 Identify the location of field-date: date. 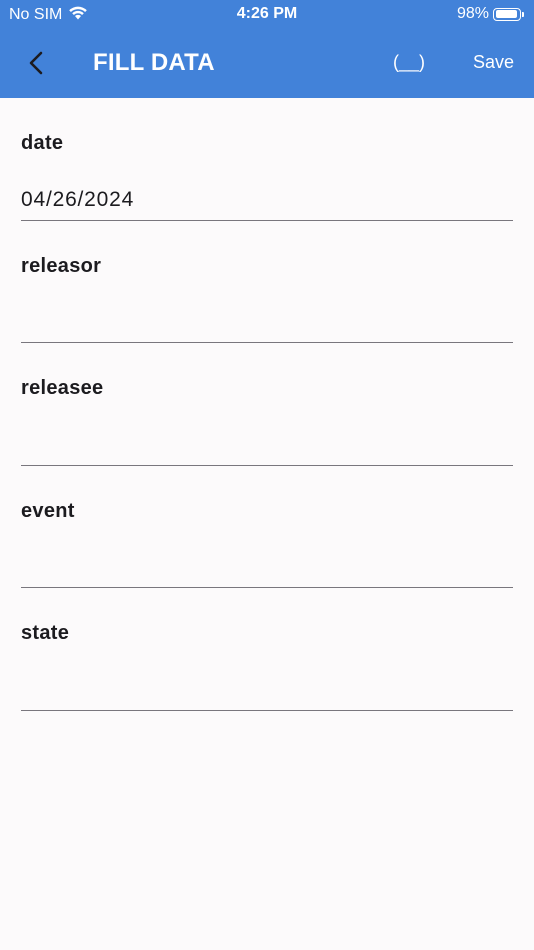
(267, 159).